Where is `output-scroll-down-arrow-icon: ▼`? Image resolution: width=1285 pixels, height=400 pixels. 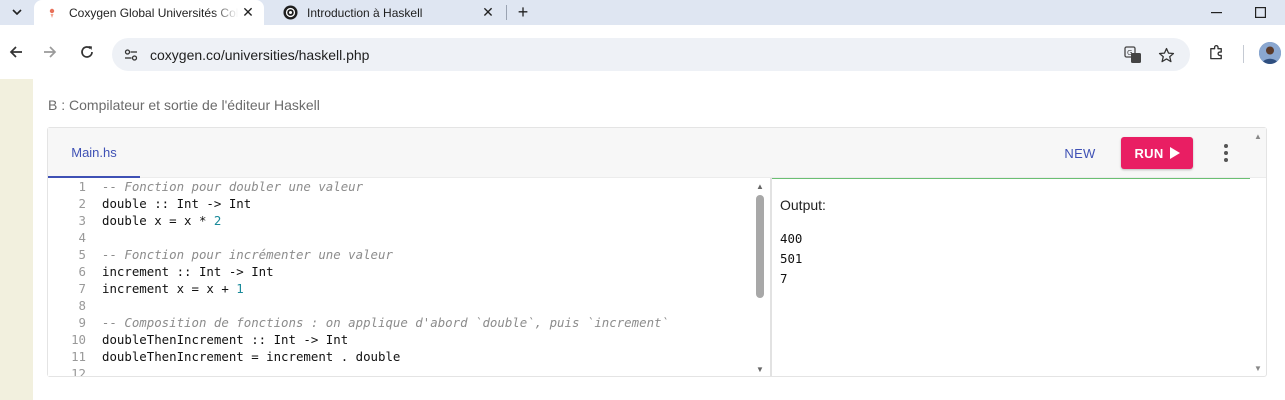 output-scroll-down-arrow-icon: ▼ is located at coordinates (1258, 368).